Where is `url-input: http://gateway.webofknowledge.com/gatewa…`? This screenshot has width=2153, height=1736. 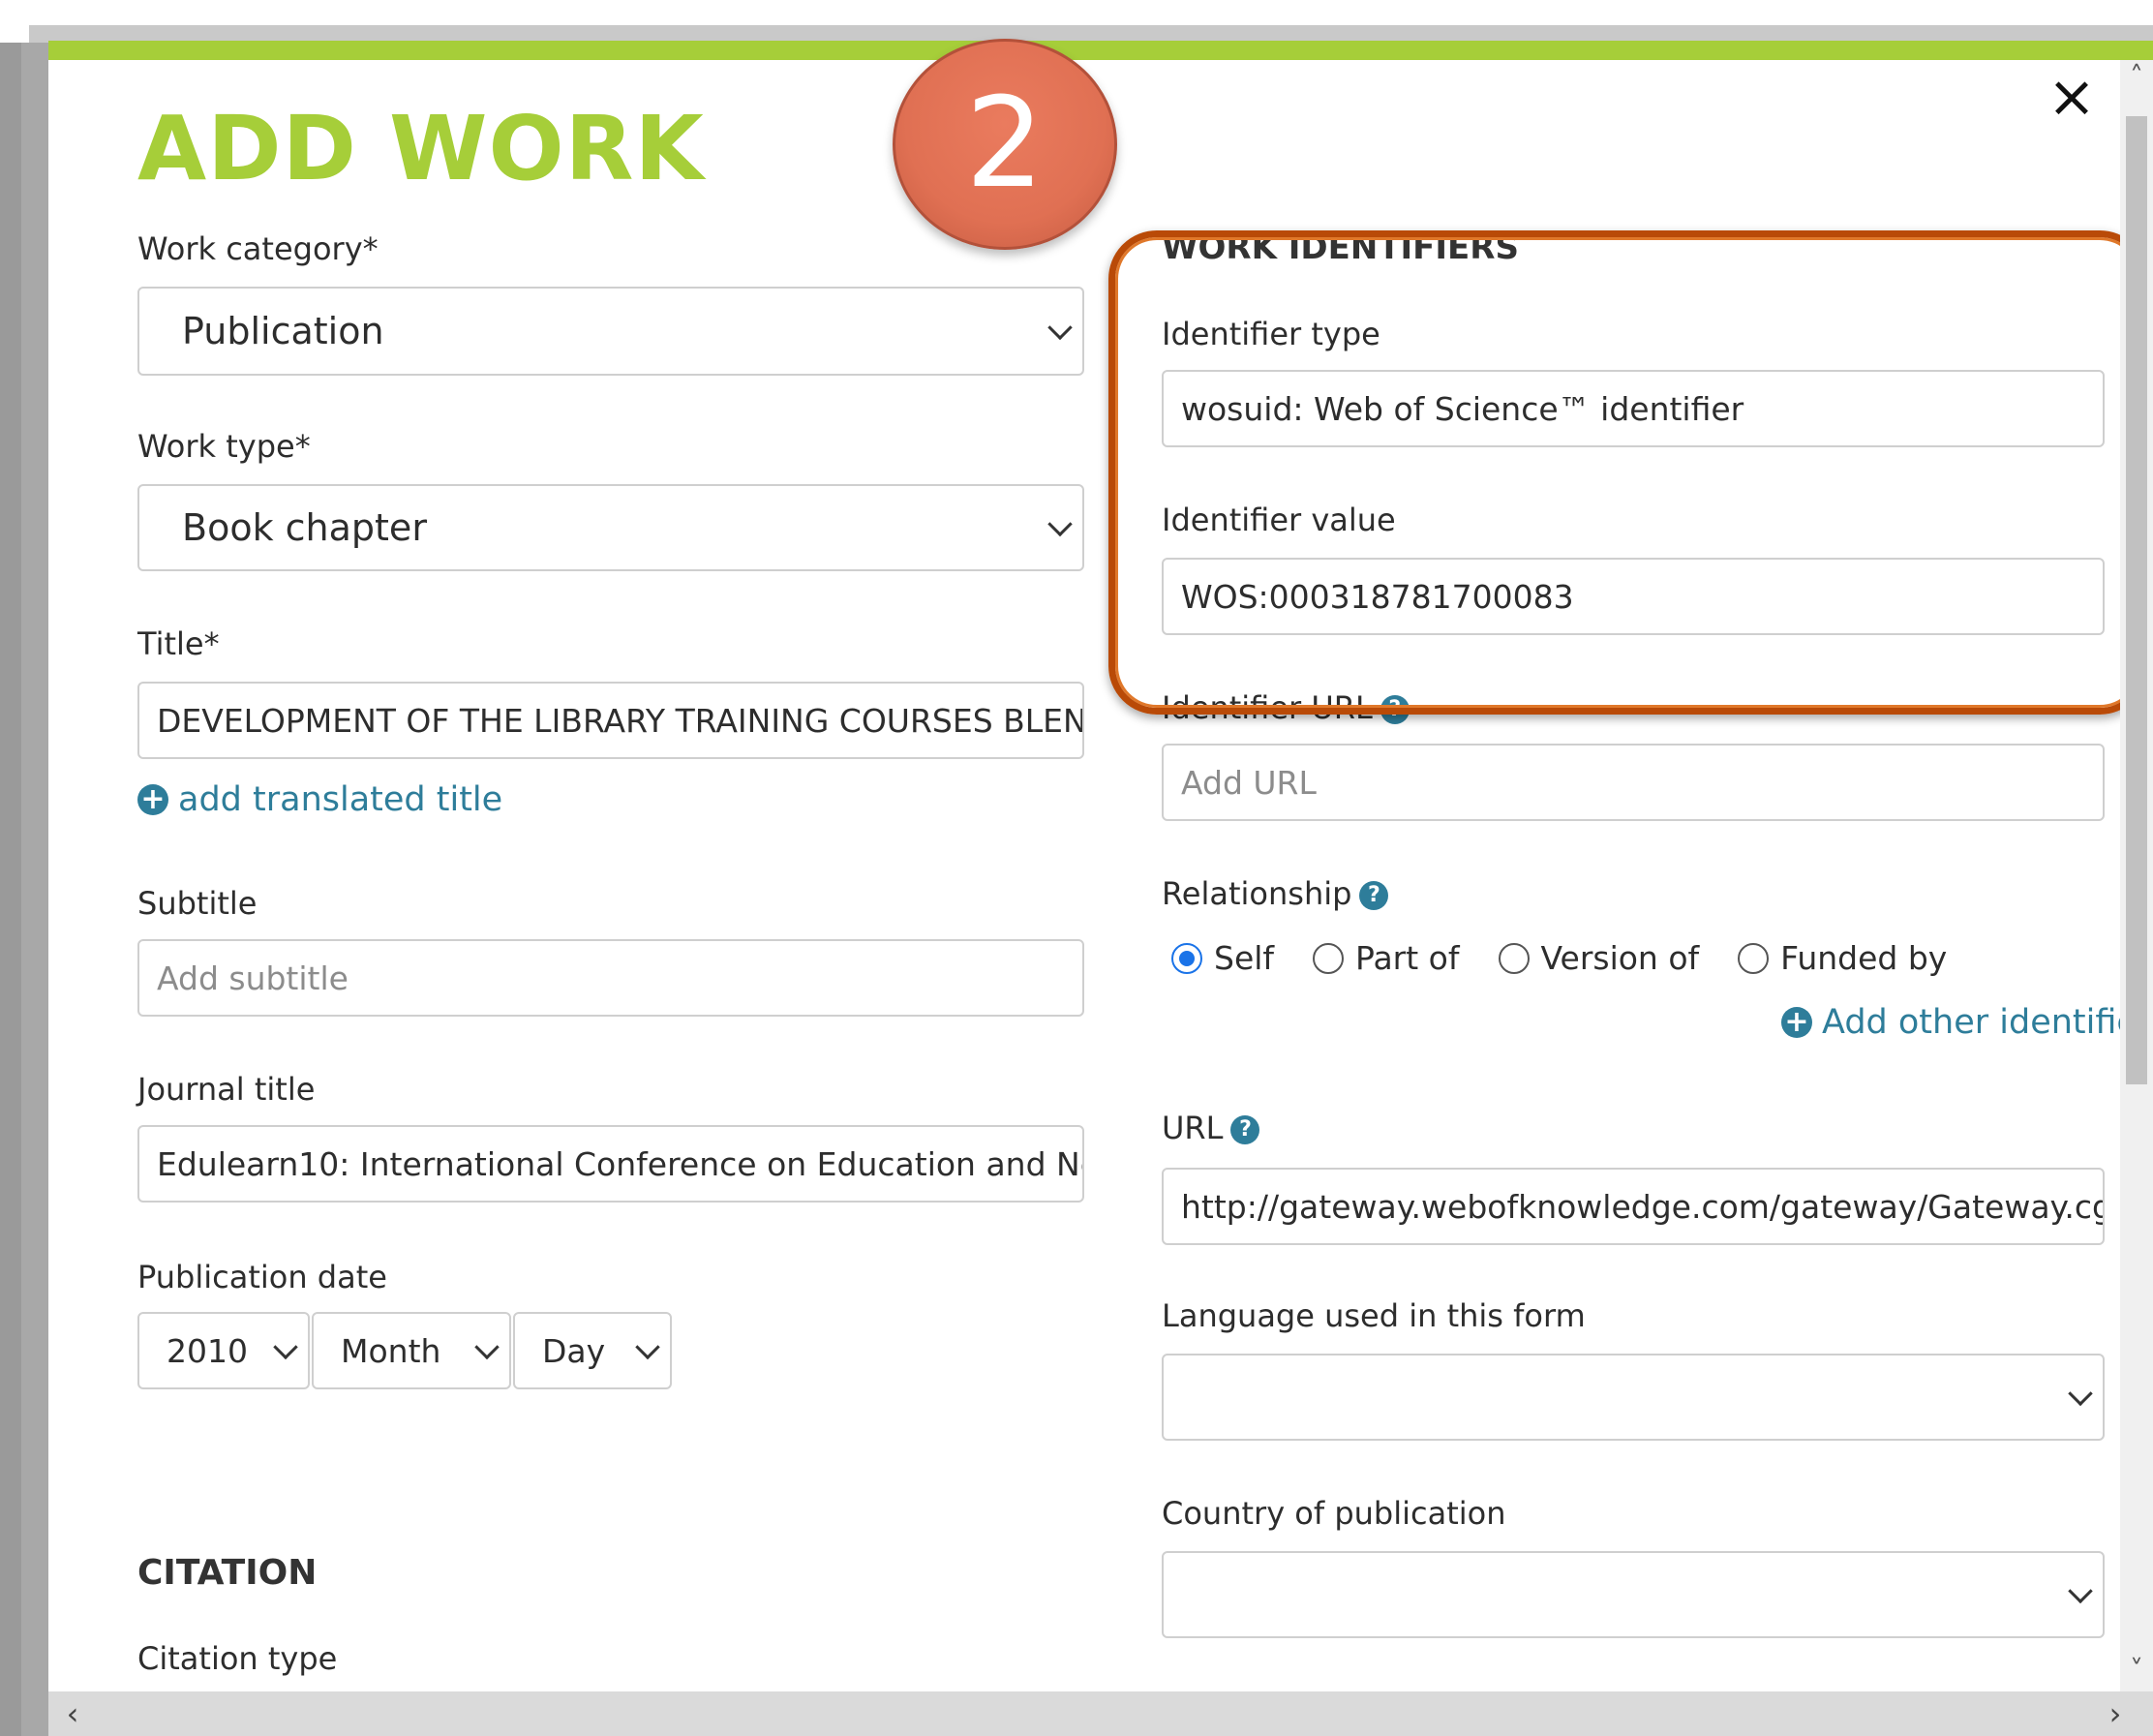 url-input: http://gateway.webofknowledge.com/gatewa… is located at coordinates (1634, 1206).